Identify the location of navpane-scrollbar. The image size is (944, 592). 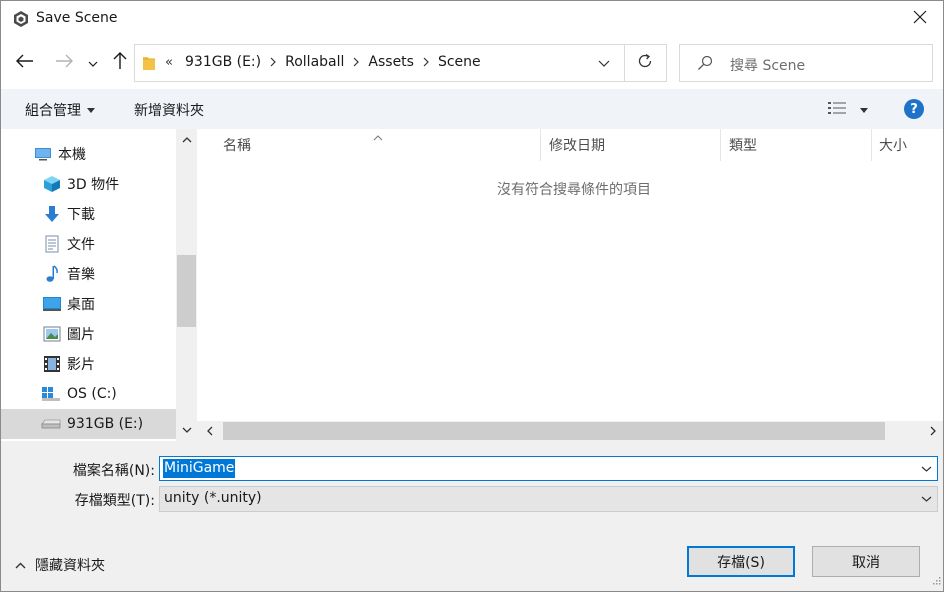
(186, 285).